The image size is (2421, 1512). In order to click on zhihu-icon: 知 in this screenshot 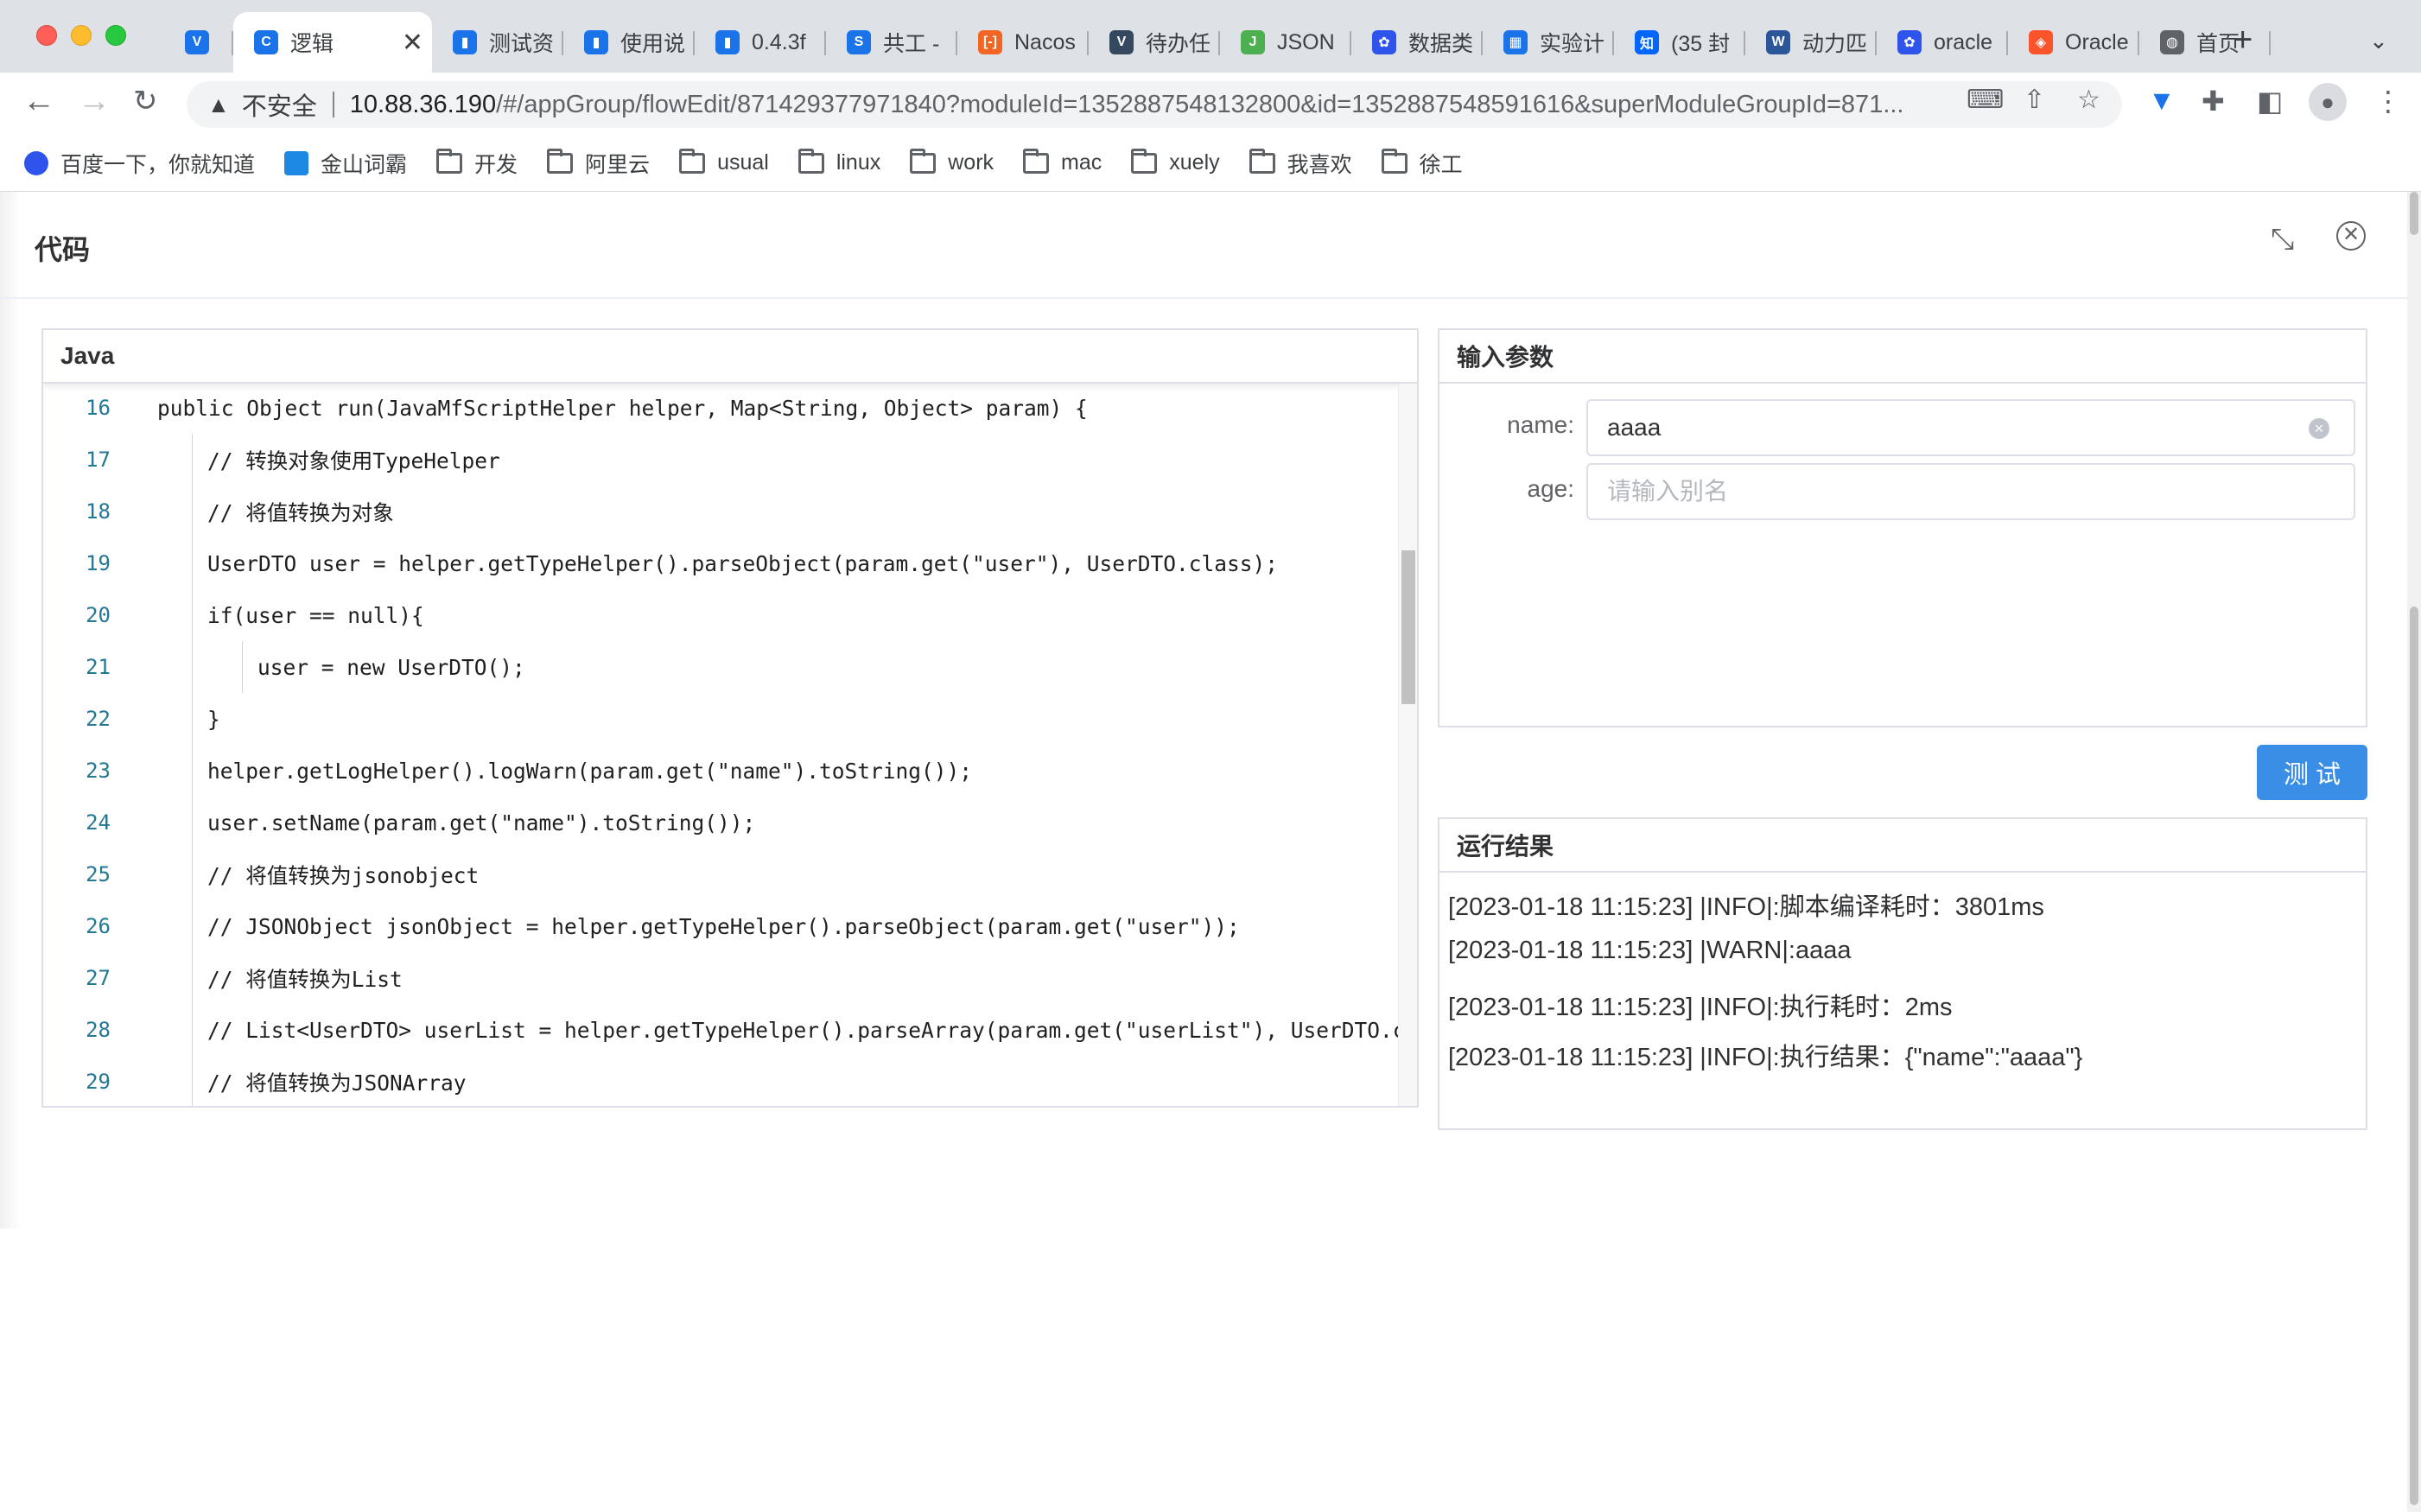, I will do `click(1647, 42)`.